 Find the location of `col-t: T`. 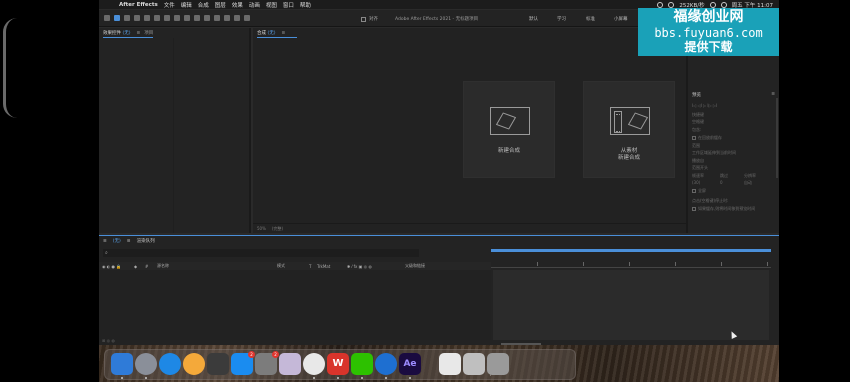

col-t: T is located at coordinates (310, 266).